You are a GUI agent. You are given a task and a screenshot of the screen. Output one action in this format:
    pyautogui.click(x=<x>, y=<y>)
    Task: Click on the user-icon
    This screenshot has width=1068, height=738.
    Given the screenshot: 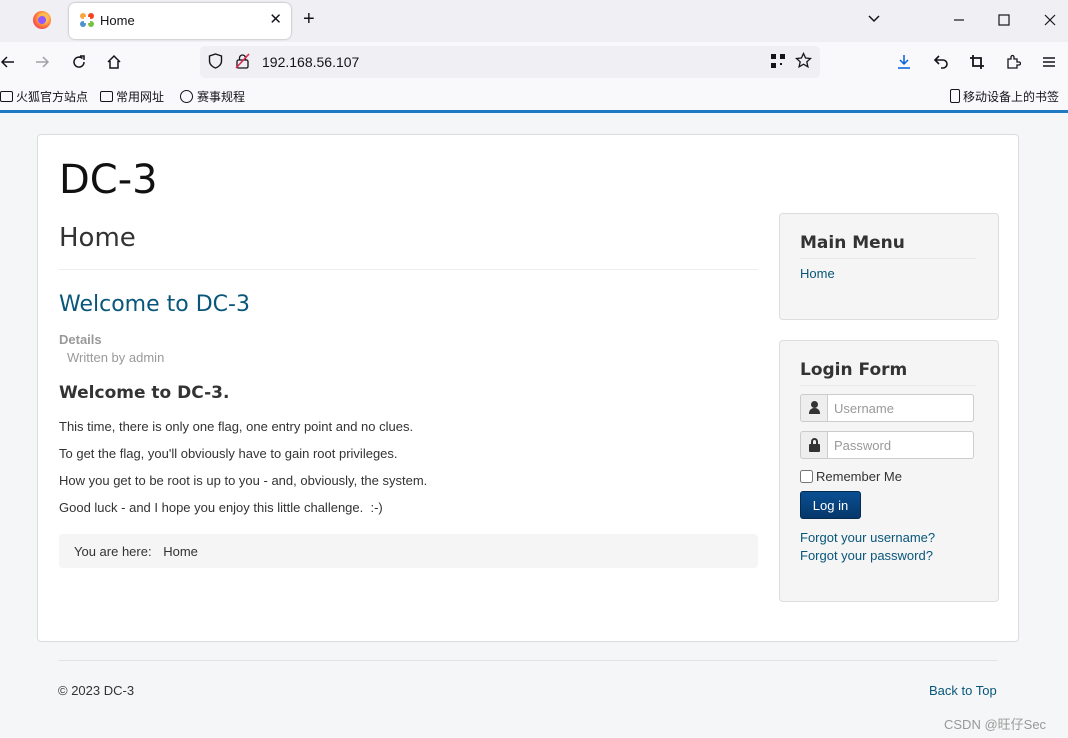 What is the action you would take?
    pyautogui.click(x=814, y=408)
    